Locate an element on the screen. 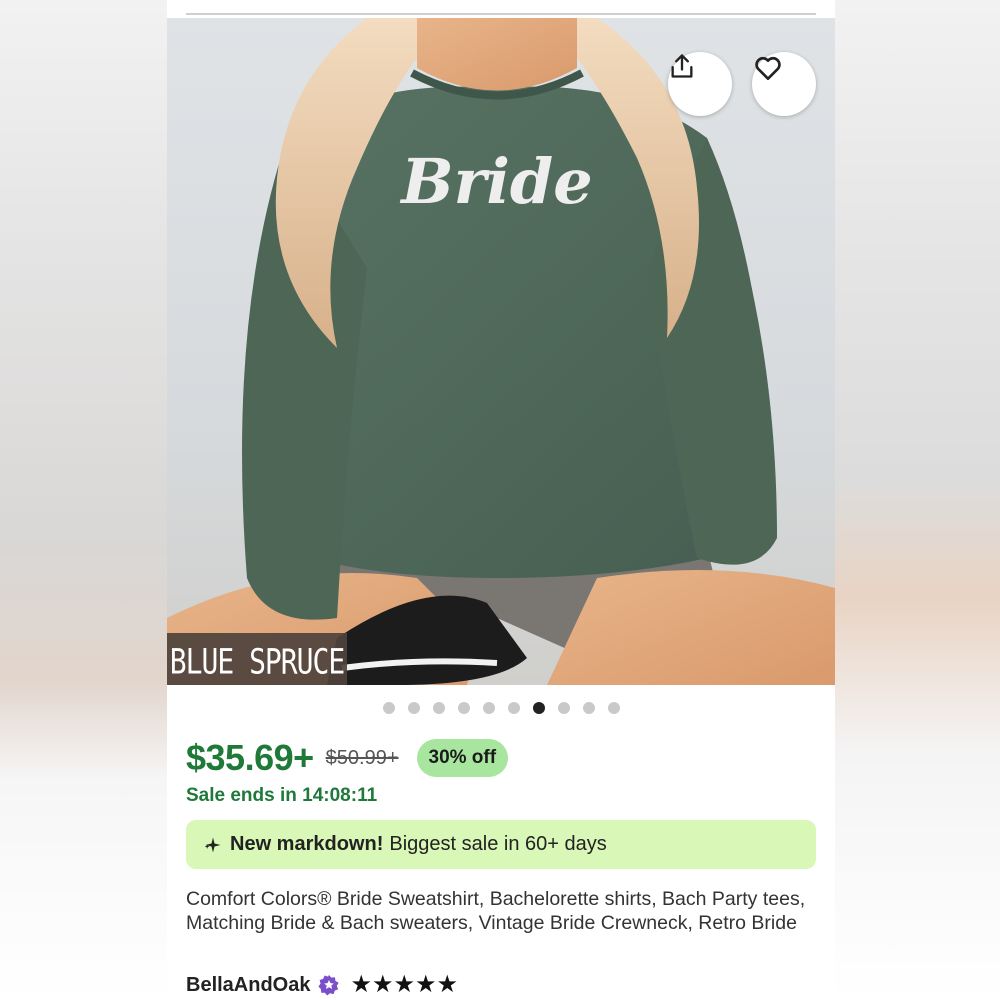 This screenshot has height=1000, width=1000. discount-badge: 30% off is located at coordinates (462, 758).